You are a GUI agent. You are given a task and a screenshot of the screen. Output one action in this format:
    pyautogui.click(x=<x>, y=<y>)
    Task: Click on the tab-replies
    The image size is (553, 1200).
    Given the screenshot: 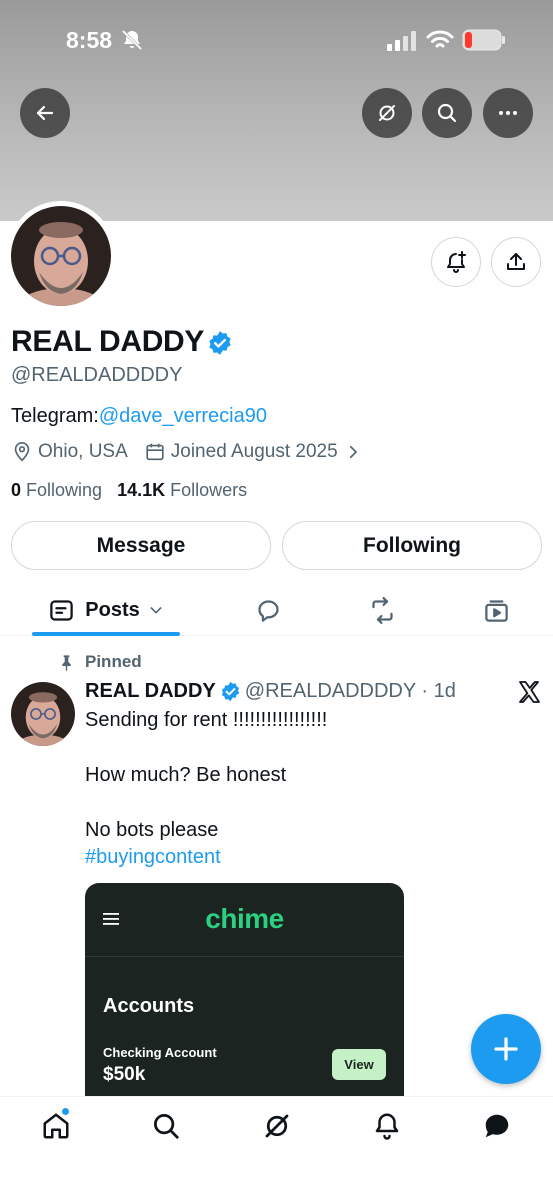 What is the action you would take?
    pyautogui.click(x=268, y=610)
    